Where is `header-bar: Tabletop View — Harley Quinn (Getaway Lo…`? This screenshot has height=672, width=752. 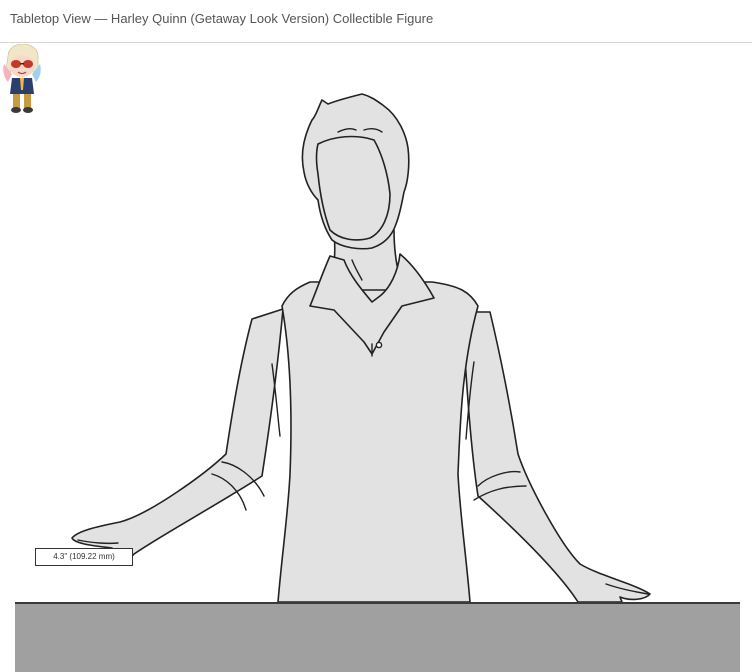 header-bar: Tabletop View — Harley Quinn (Getaway Lo… is located at coordinates (376, 21).